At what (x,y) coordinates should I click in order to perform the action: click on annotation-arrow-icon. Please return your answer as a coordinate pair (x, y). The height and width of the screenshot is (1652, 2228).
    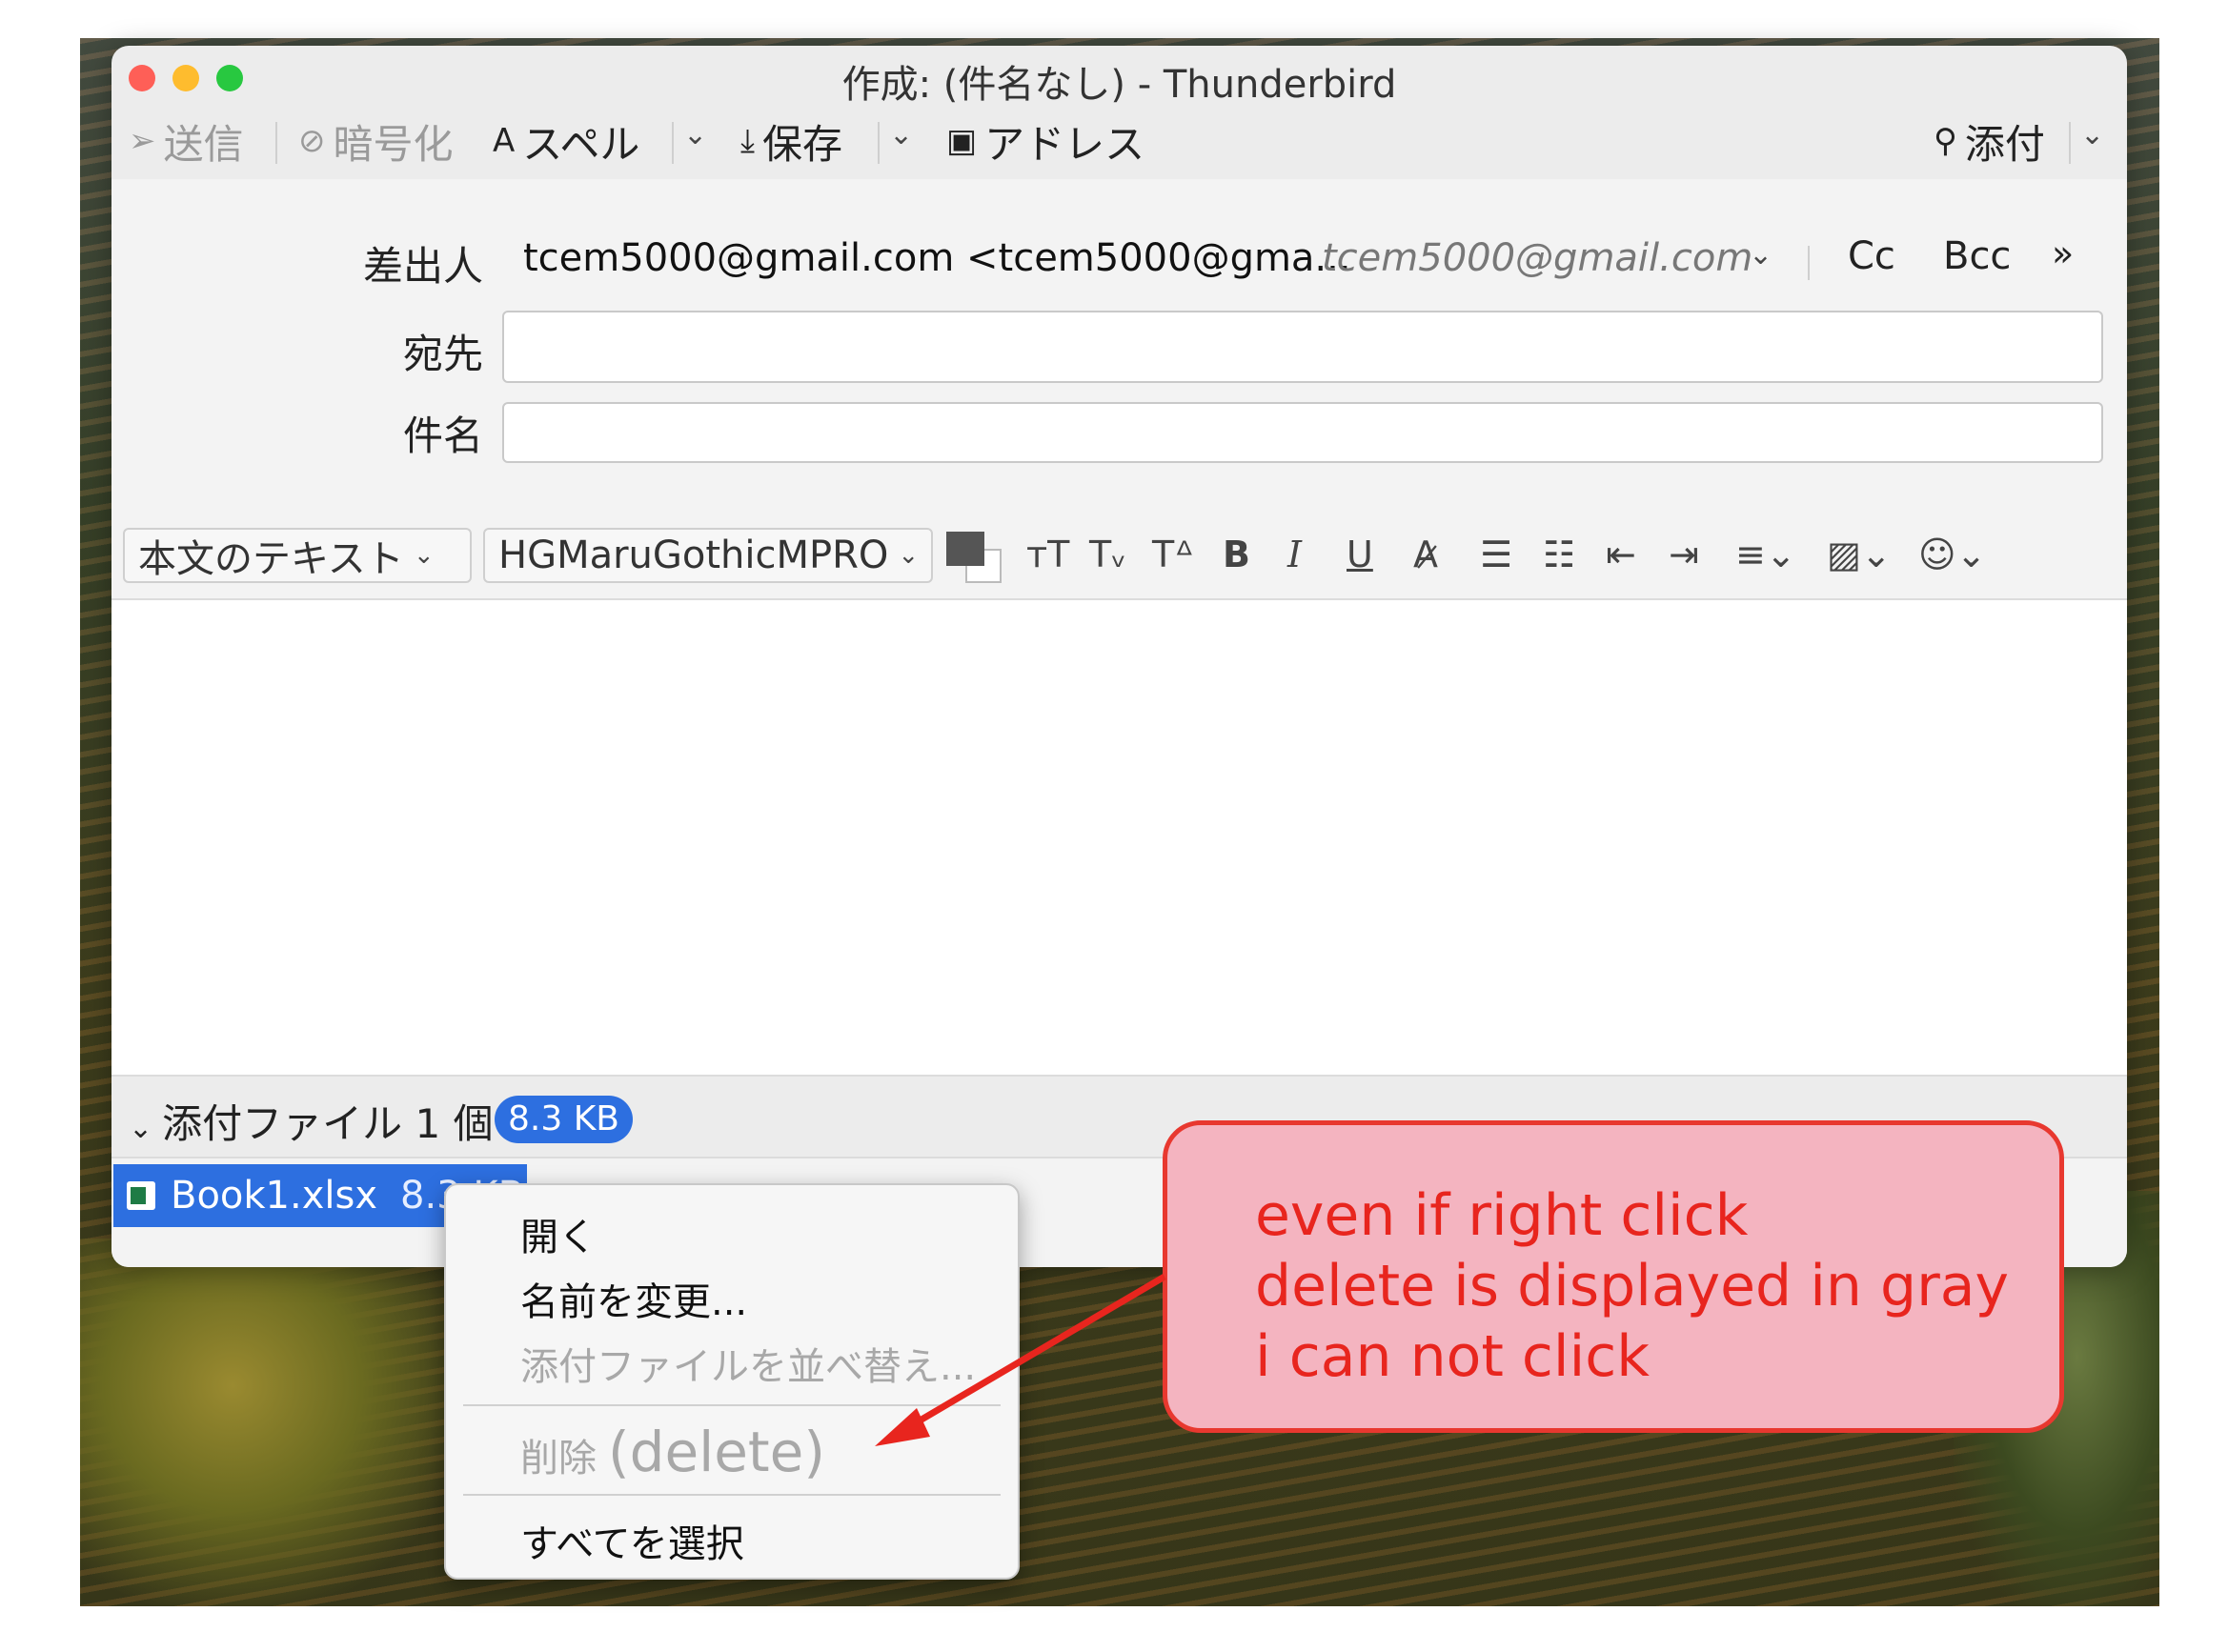
    Looking at the image, I should click on (1020, 1359).